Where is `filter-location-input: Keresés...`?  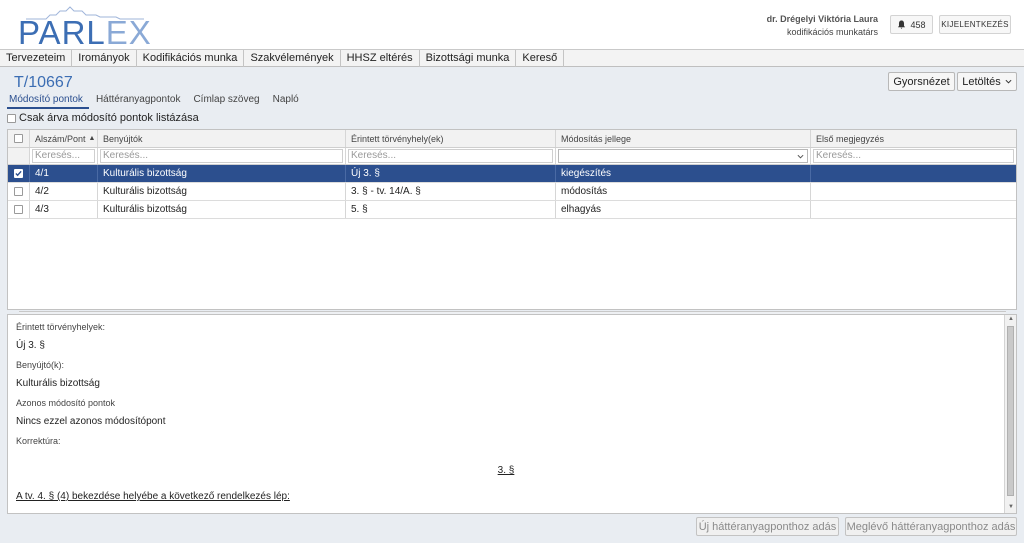
filter-location-input: Keresés... is located at coordinates (450, 156).